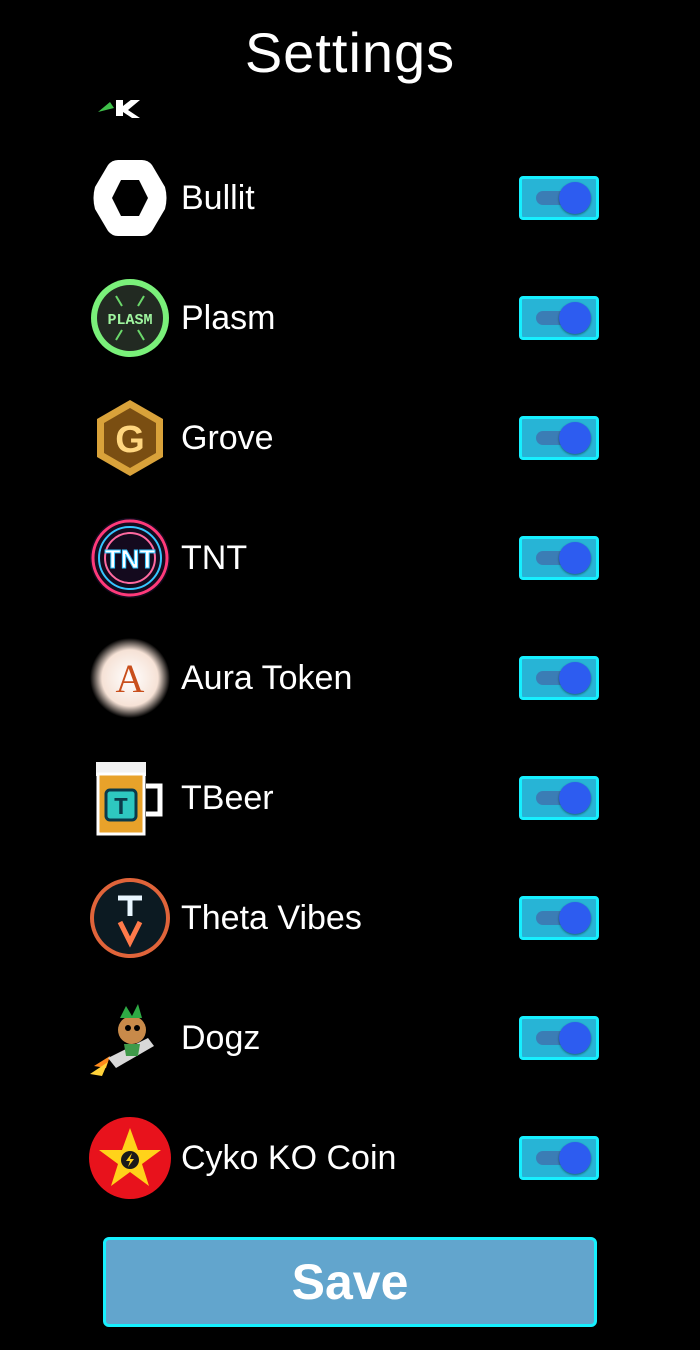 The image size is (700, 1350). I want to click on plasm-logo-icon: PLASM, so click(130, 318).